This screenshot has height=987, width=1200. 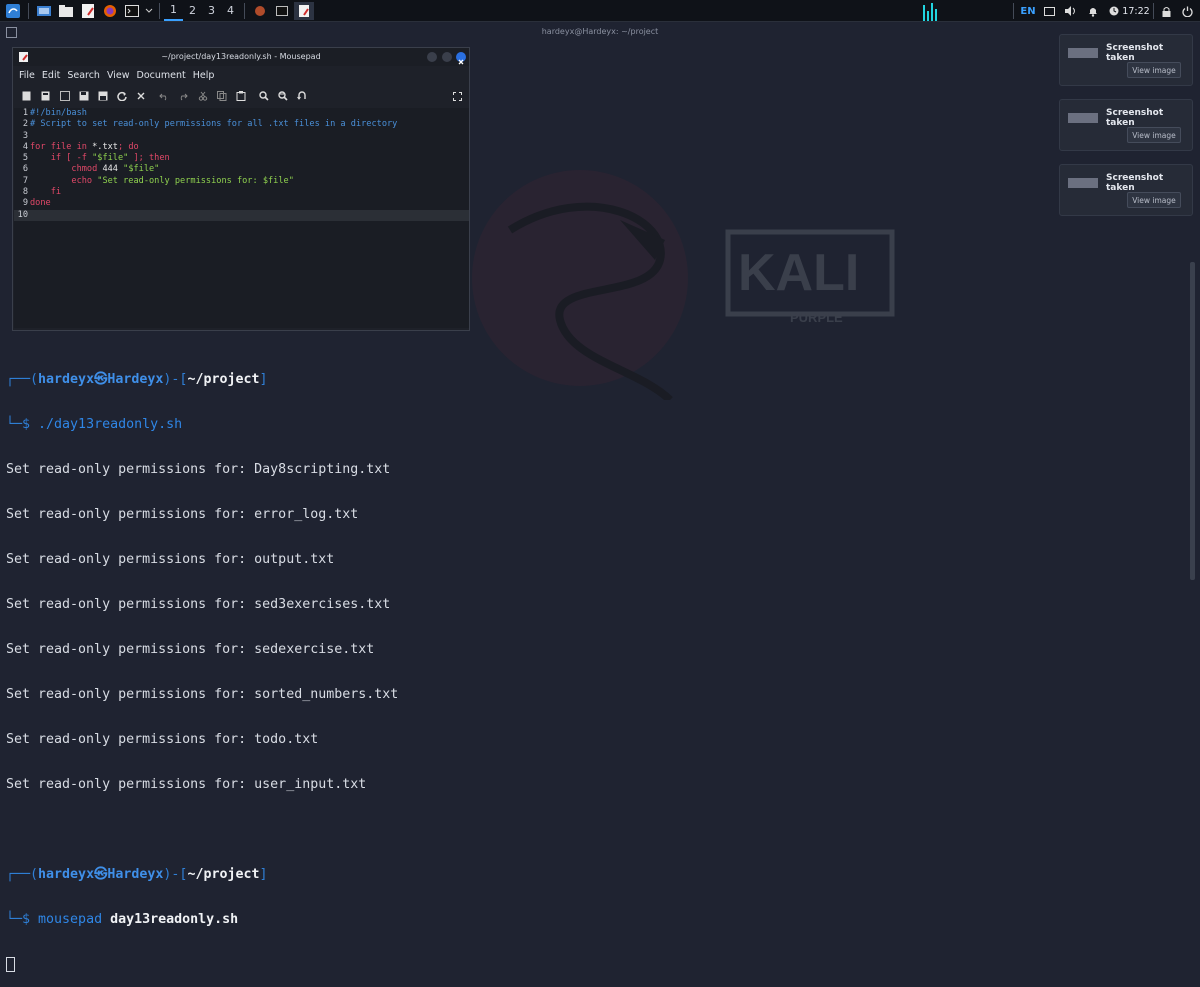 I want to click on line-number: 4, so click(x=25, y=146).